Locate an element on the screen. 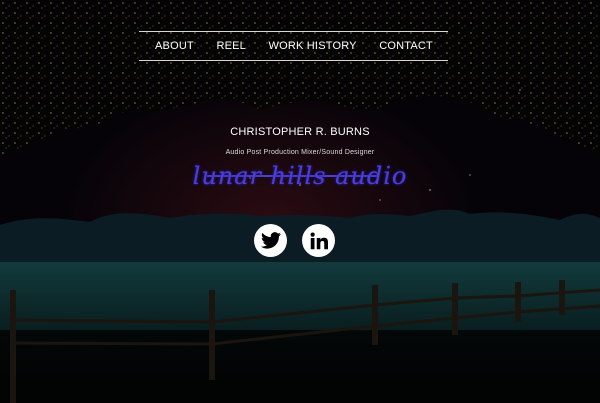  twitter-link is located at coordinates (270, 240).